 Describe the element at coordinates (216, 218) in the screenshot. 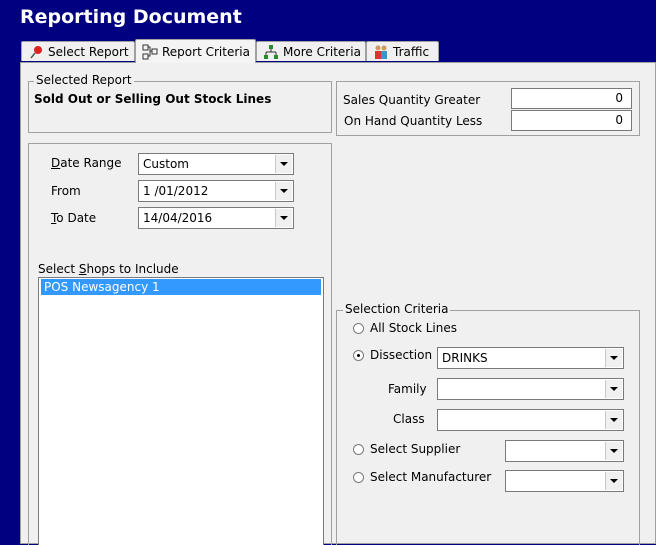

I see `to-date-picker: 14/04/2016` at that location.